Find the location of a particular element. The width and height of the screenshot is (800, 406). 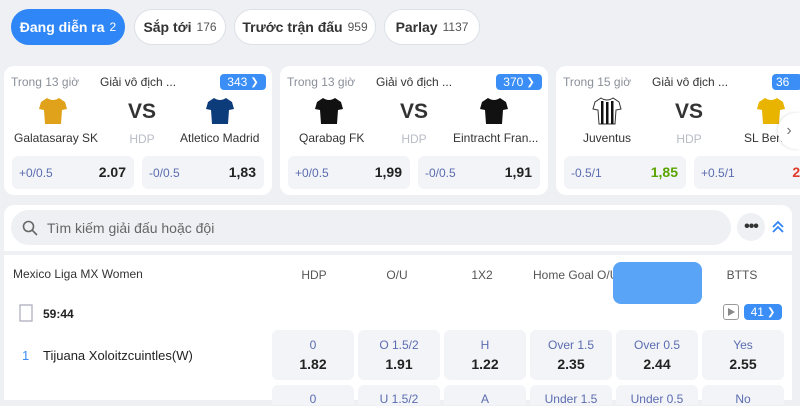

play-video-icon is located at coordinates (731, 312).